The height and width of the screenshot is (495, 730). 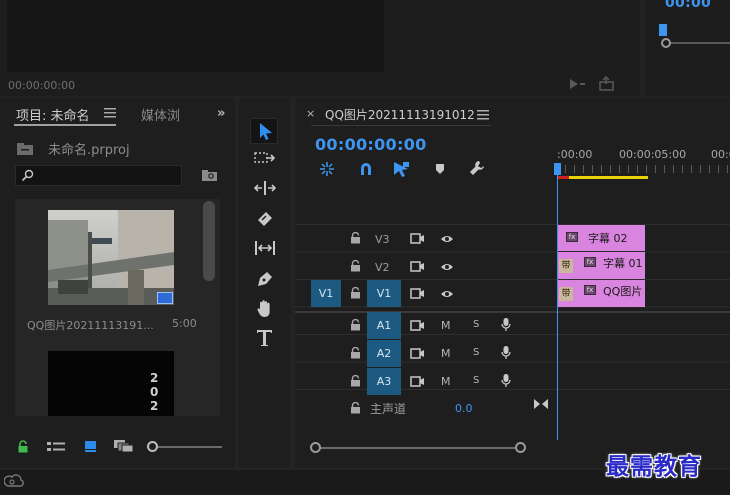 I want to click on clip-subtitle-02-label: 字幕 02, so click(x=608, y=238).